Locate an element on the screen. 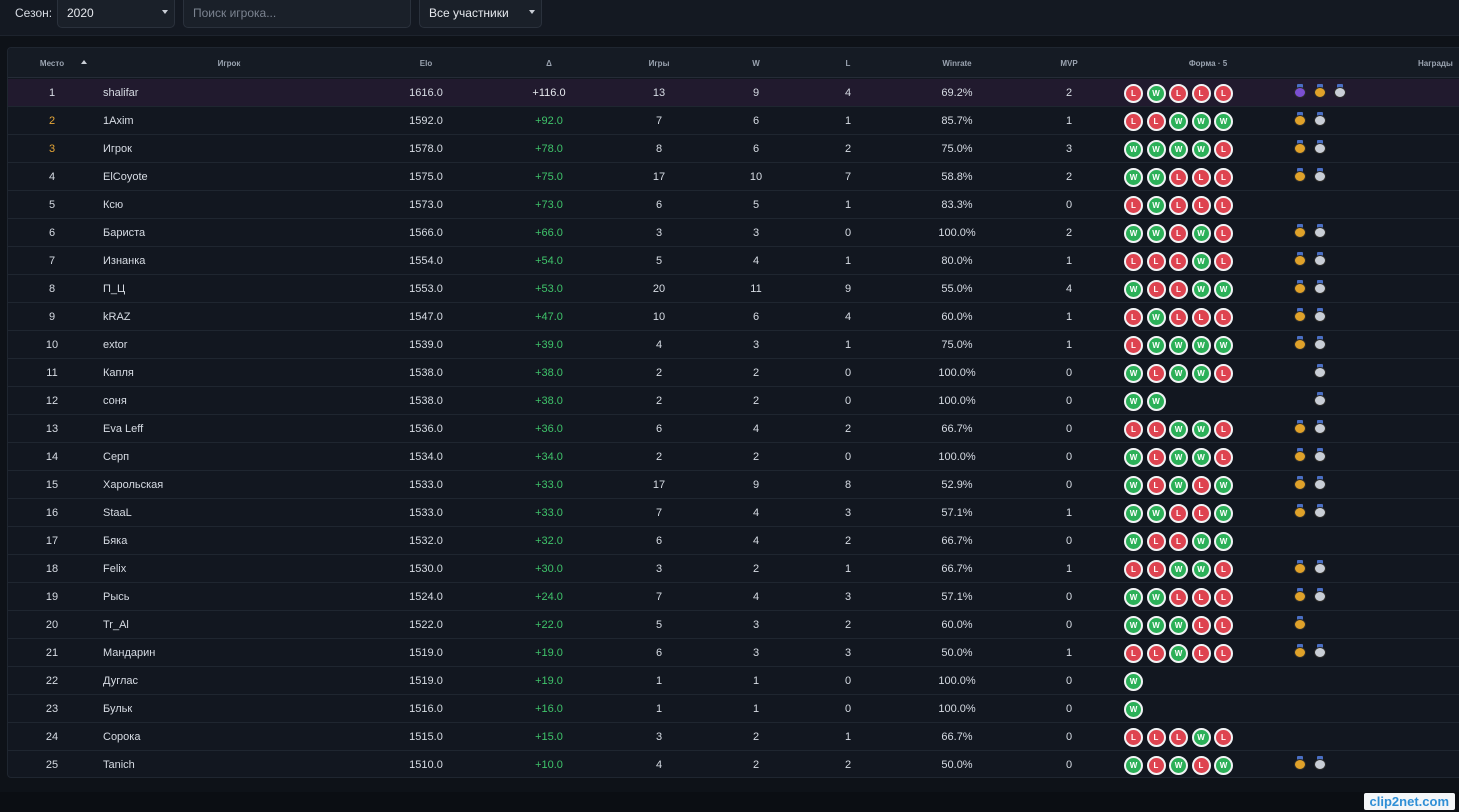 This screenshot has width=1459, height=812. cell-player: extor is located at coordinates (115, 345).